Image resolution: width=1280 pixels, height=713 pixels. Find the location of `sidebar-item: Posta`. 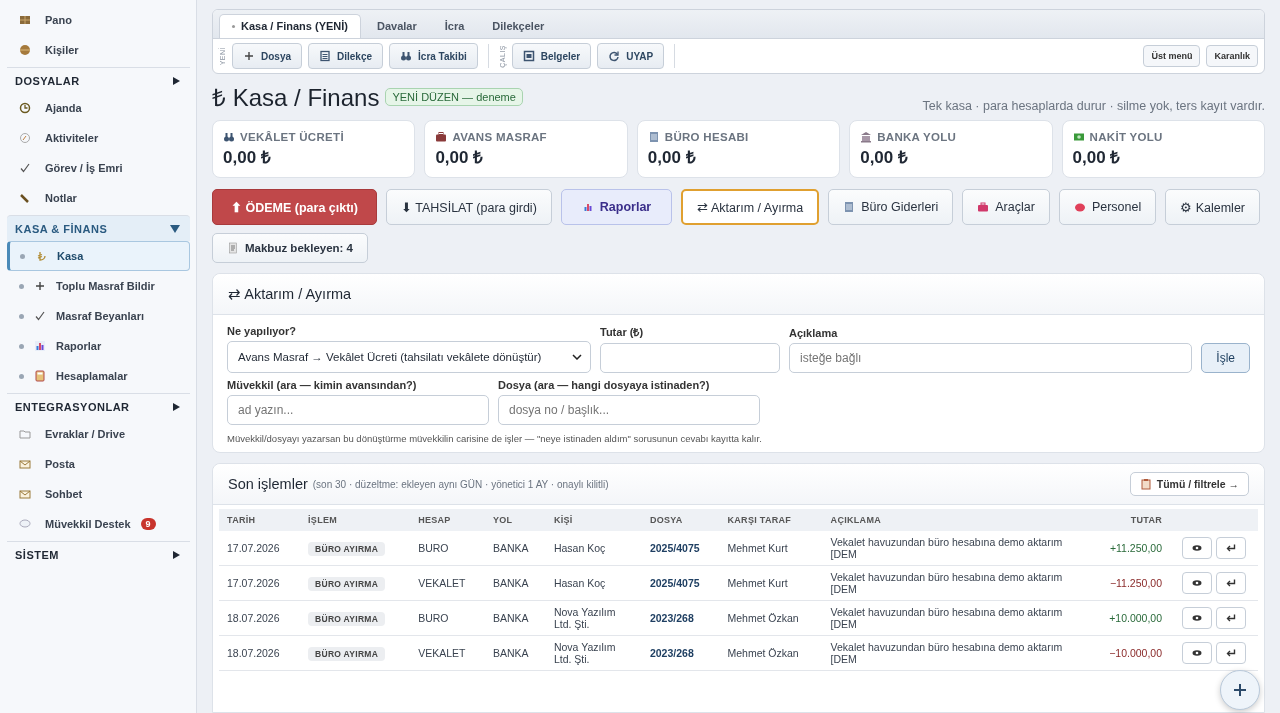

sidebar-item: Posta is located at coordinates (98, 464).